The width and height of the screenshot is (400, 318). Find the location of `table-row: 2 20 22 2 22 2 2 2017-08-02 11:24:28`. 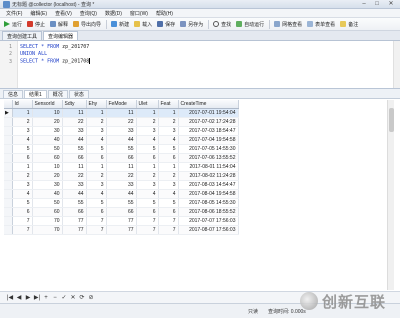

table-row: 2 20 22 2 22 2 2 2017-08-02 11:24:28 is located at coordinates (121, 176).